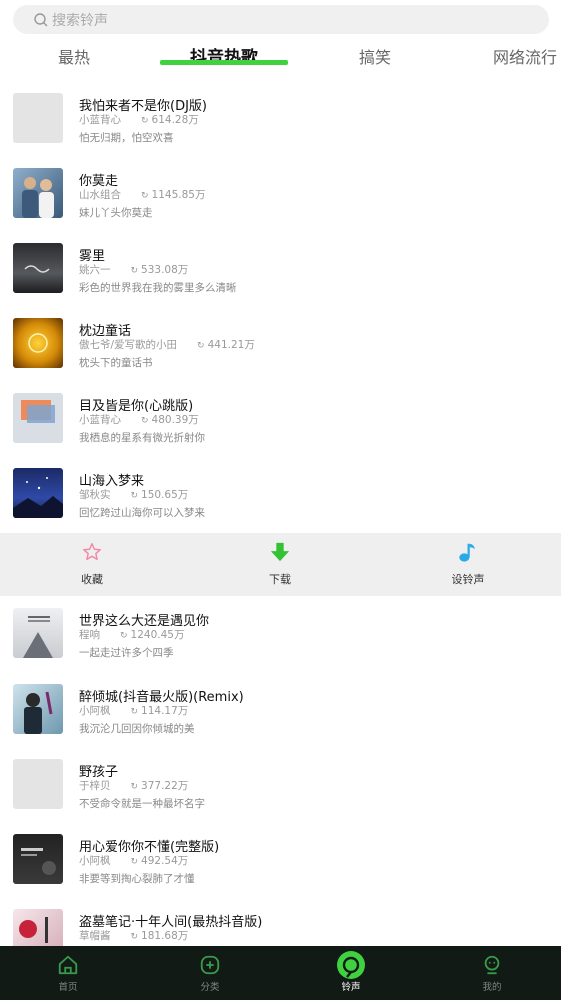 The height and width of the screenshot is (1000, 561). I want to click on song-plays: 150.65万, so click(160, 495).